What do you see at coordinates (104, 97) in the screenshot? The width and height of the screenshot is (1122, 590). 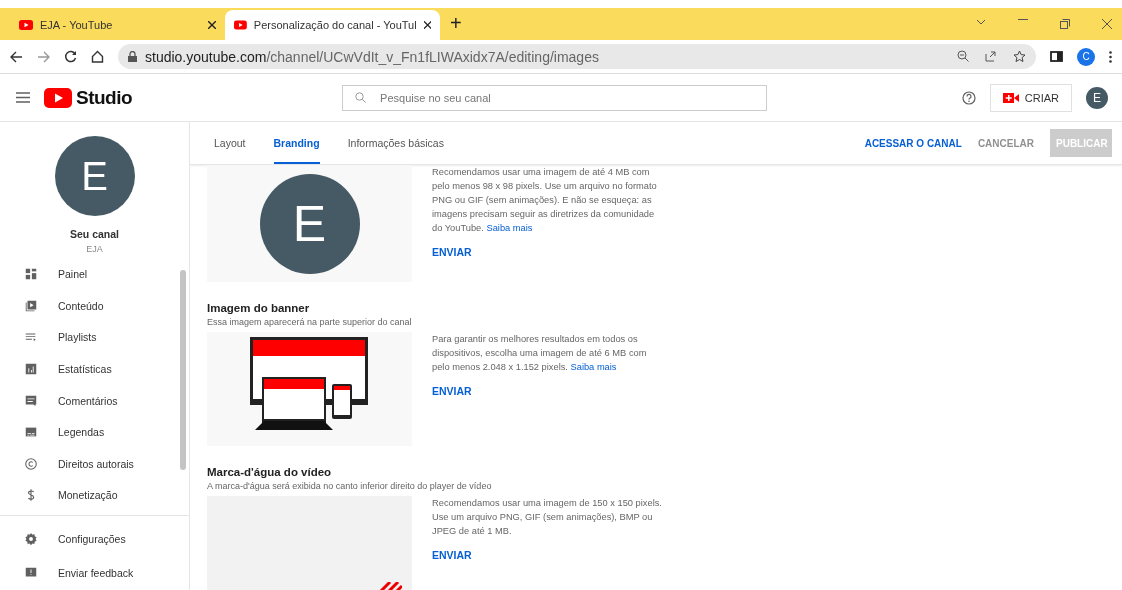 I see `logo-text: Studio` at bounding box center [104, 97].